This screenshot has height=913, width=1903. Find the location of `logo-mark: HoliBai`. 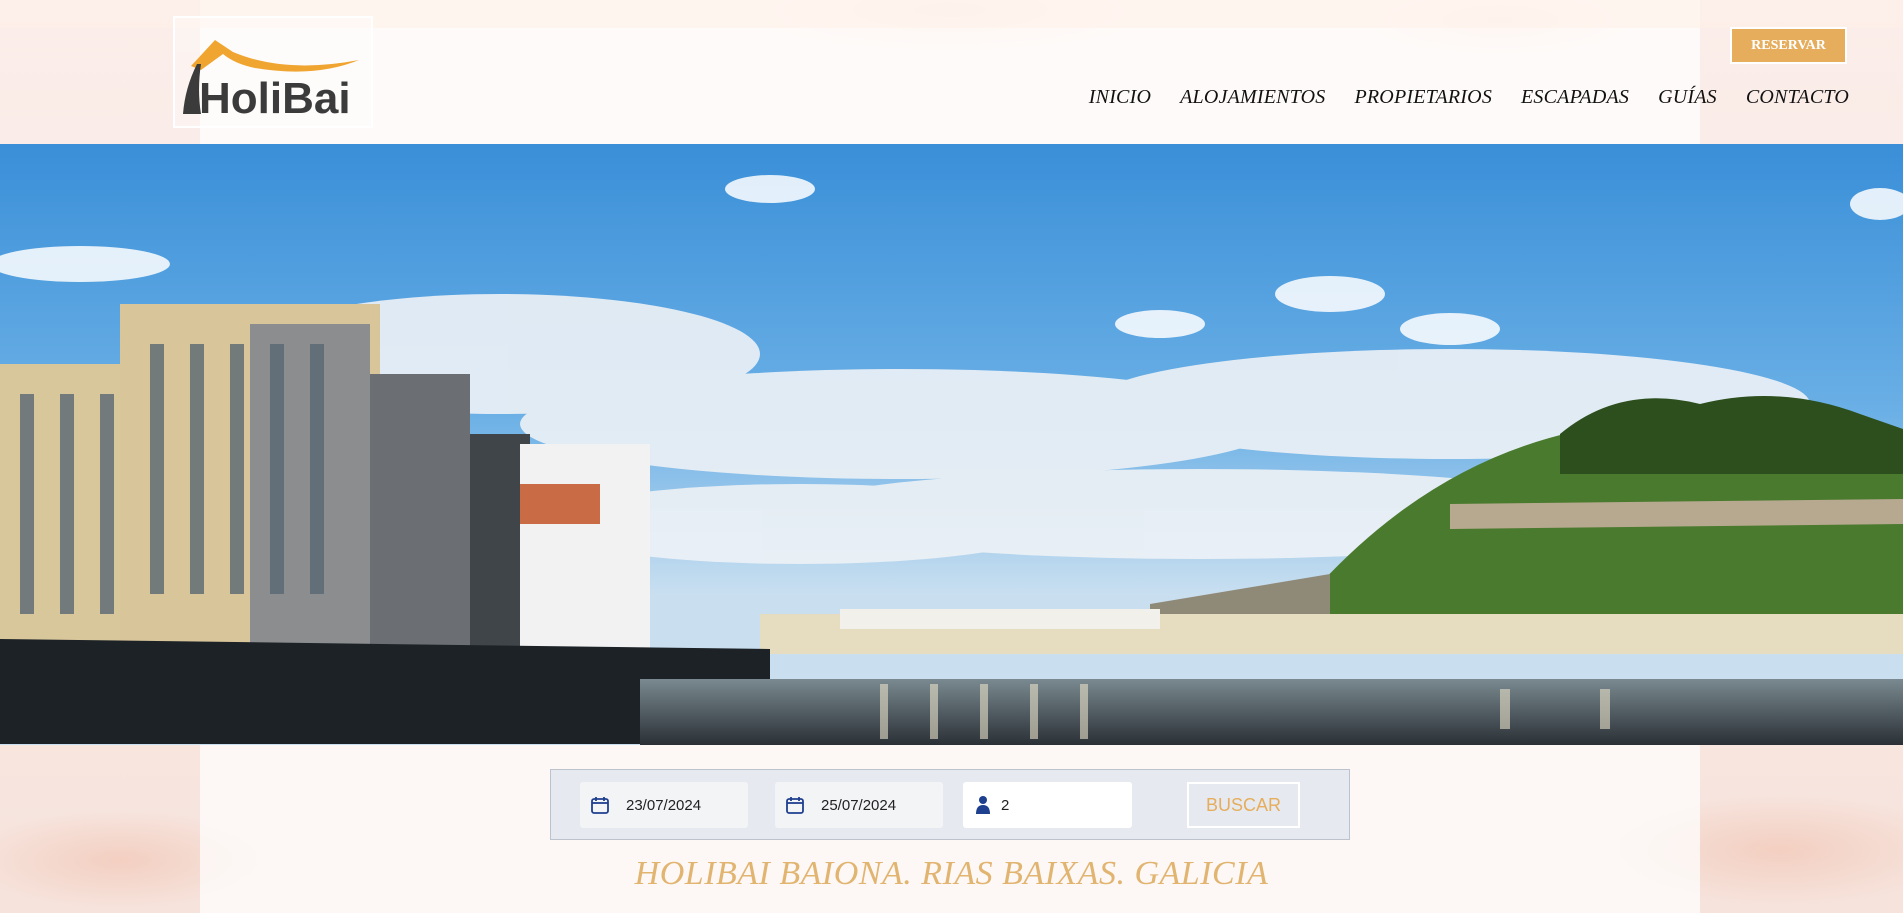

logo-mark: HoliBai is located at coordinates (273, 72).